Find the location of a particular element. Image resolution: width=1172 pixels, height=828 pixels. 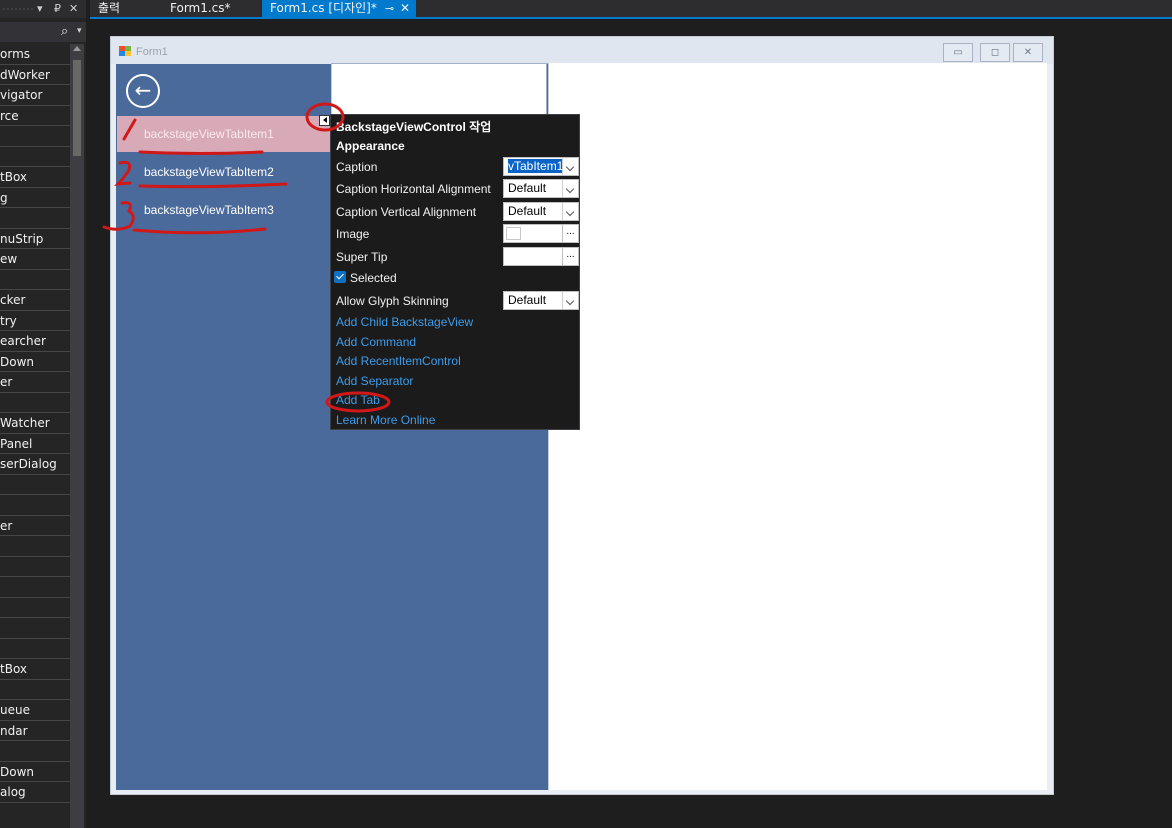

maximize-button: ◻ is located at coordinates (995, 52).